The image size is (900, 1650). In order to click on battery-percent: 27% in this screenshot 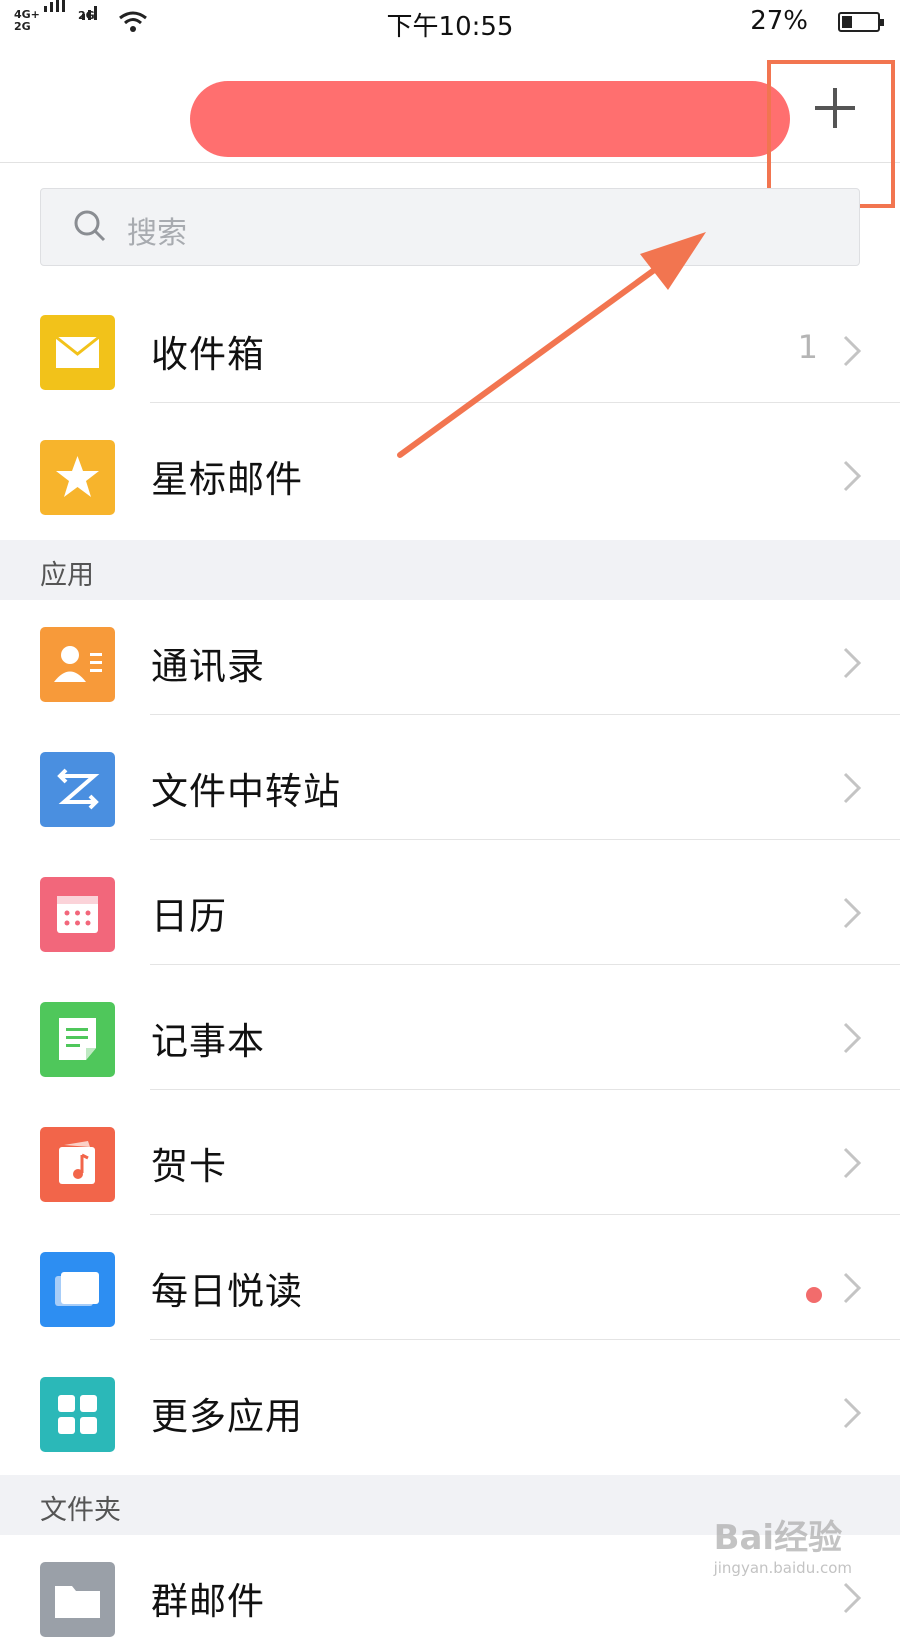, I will do `click(779, 21)`.